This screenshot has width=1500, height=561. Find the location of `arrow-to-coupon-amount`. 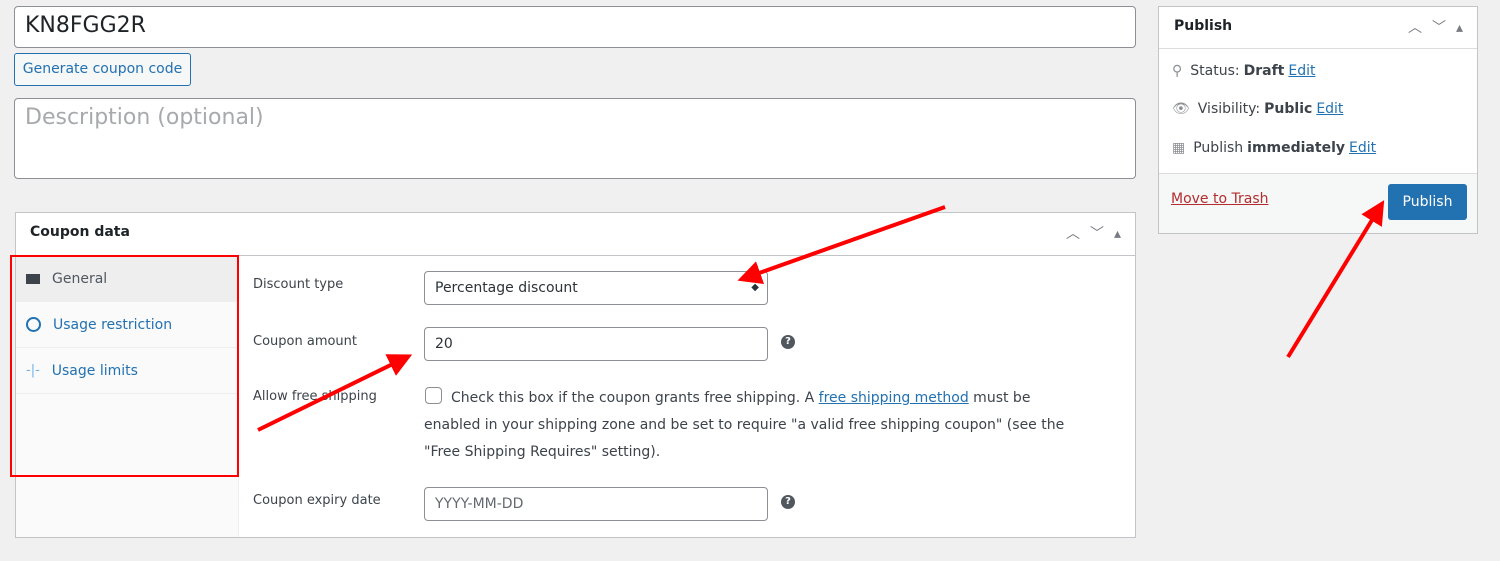

arrow-to-coupon-amount is located at coordinates (335, 393).